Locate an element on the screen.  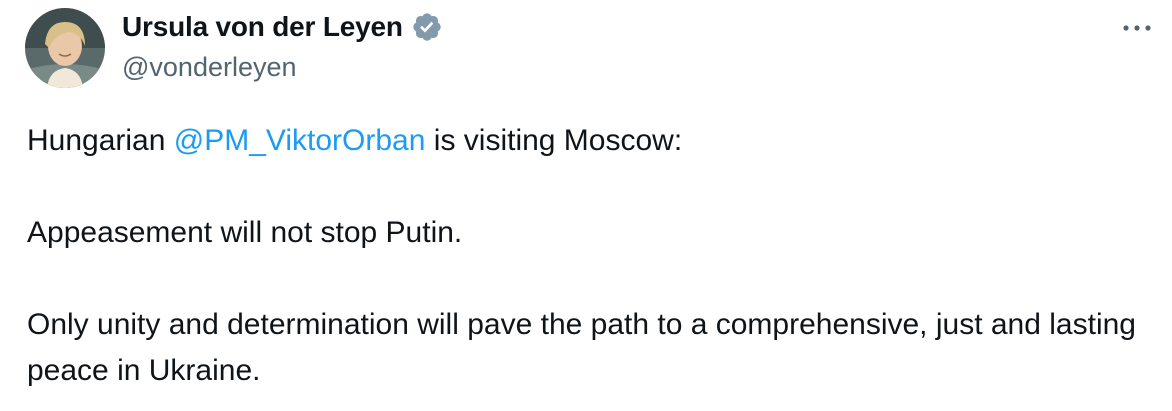
tweet-text-segment: Hungarian is located at coordinates (100, 140).